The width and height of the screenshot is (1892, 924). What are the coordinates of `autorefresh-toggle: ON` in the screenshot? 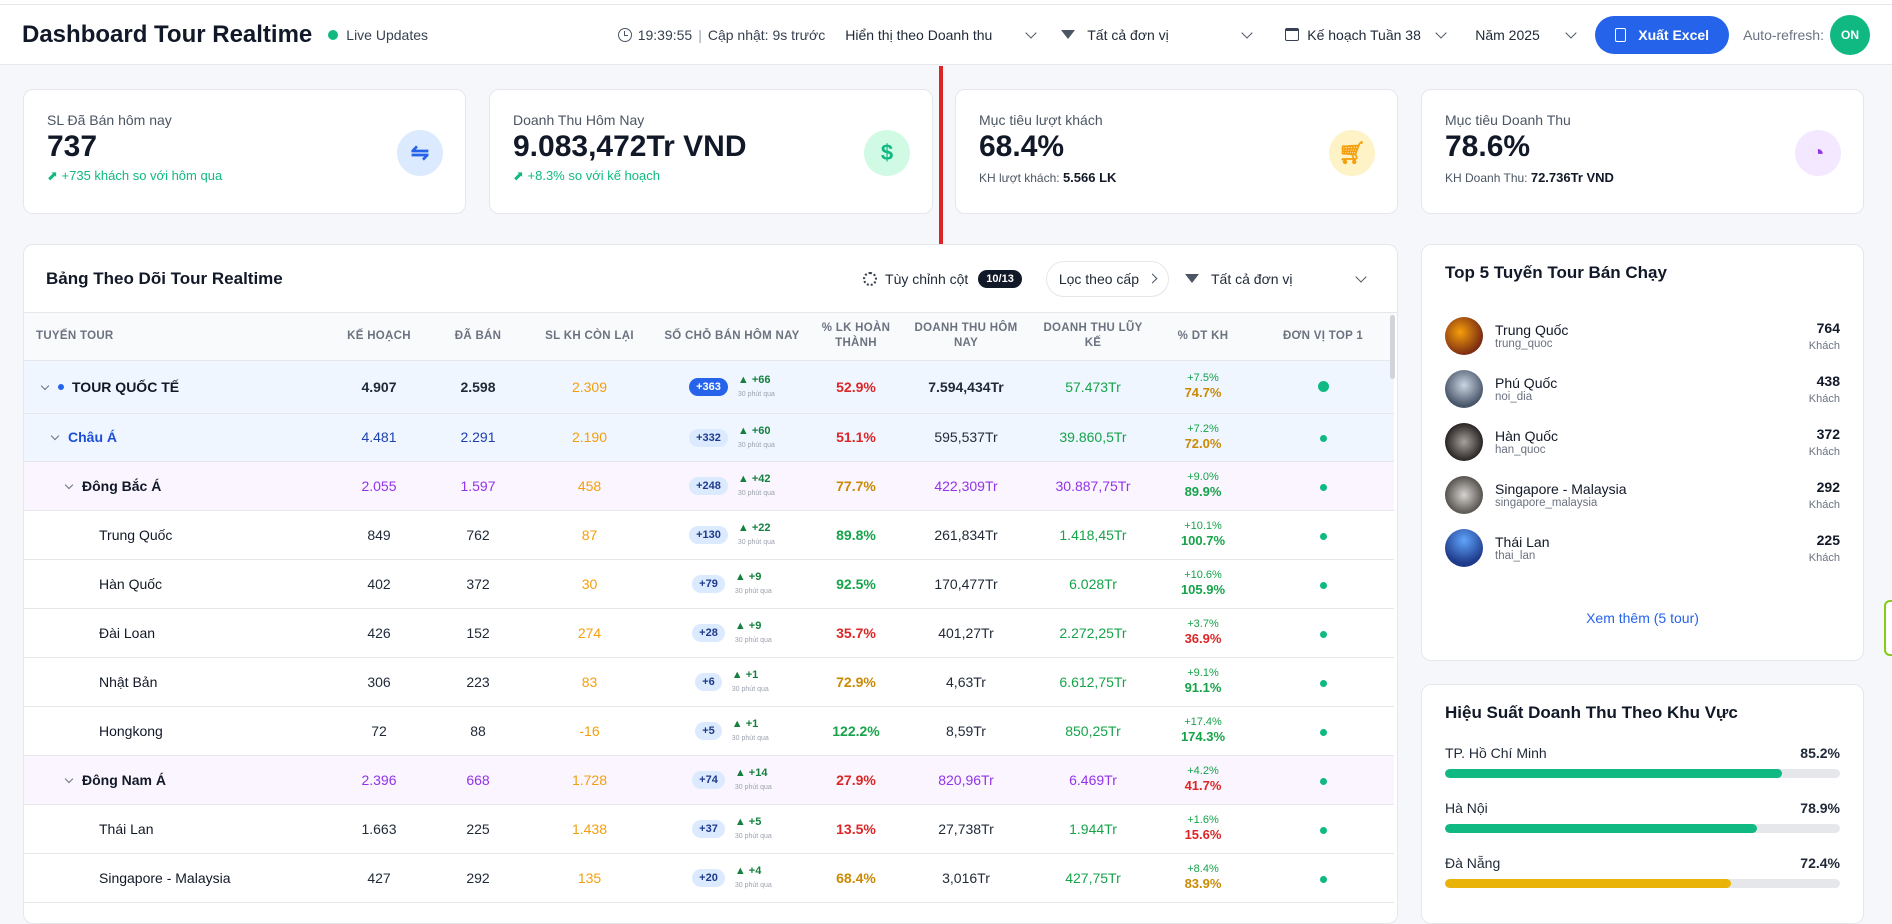 It's located at (1850, 34).